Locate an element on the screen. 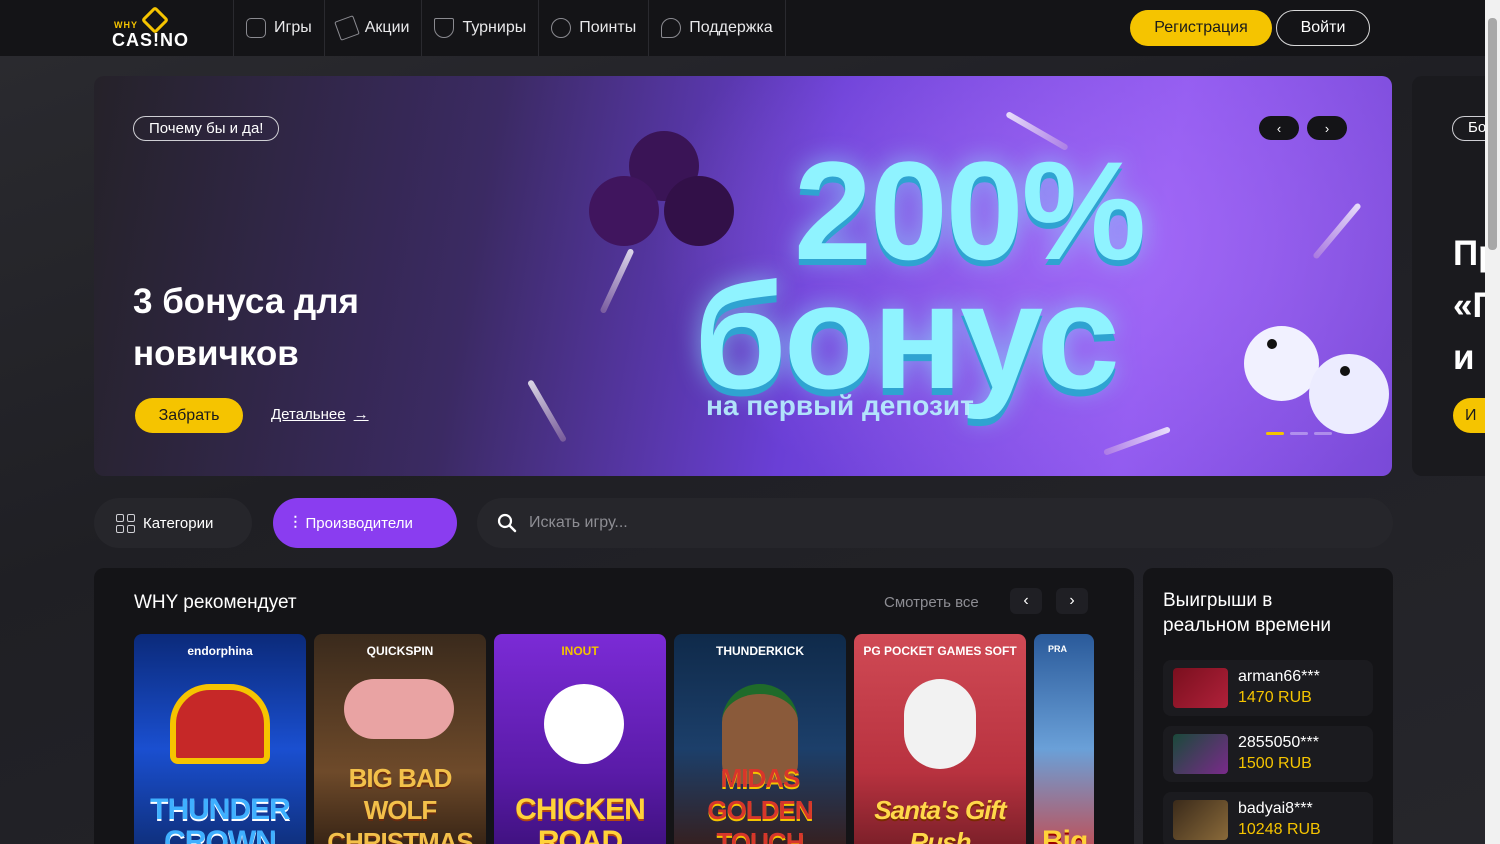  next-banner-button: И is located at coordinates (1469, 415).